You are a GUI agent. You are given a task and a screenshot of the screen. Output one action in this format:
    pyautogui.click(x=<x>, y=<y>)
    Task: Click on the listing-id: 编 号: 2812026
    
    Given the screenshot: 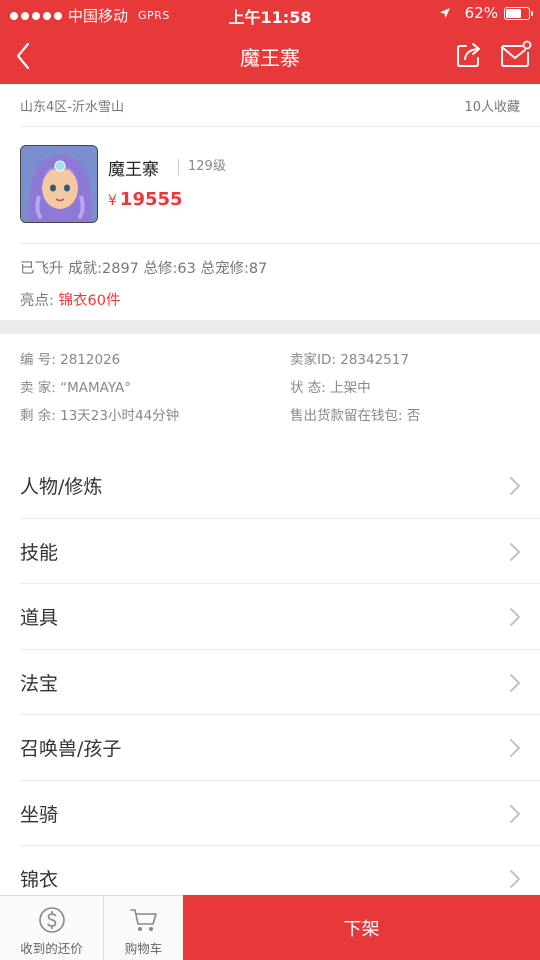 What is the action you would take?
    pyautogui.click(x=70, y=360)
    